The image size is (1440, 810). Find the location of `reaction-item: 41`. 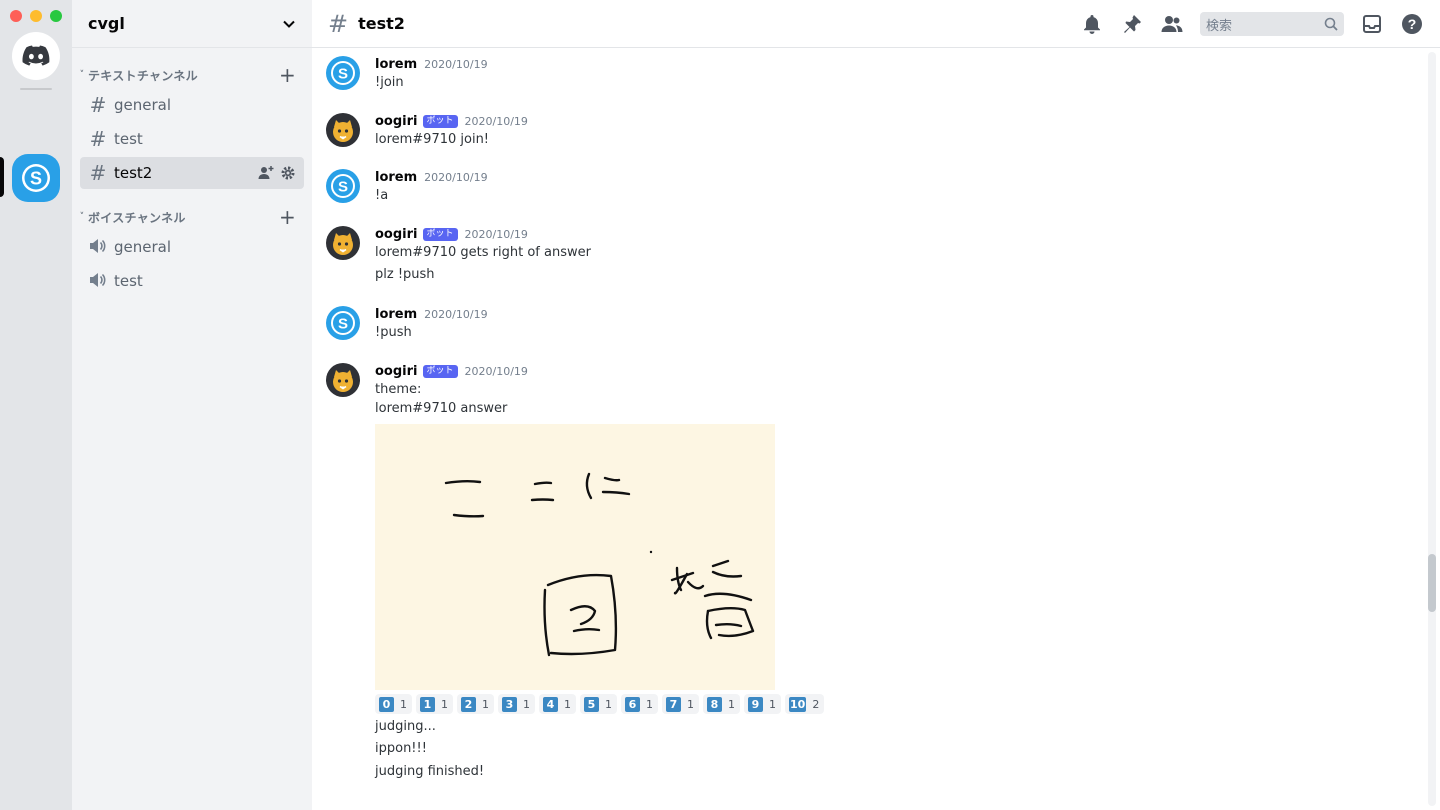

reaction-item: 41 is located at coordinates (557, 704).